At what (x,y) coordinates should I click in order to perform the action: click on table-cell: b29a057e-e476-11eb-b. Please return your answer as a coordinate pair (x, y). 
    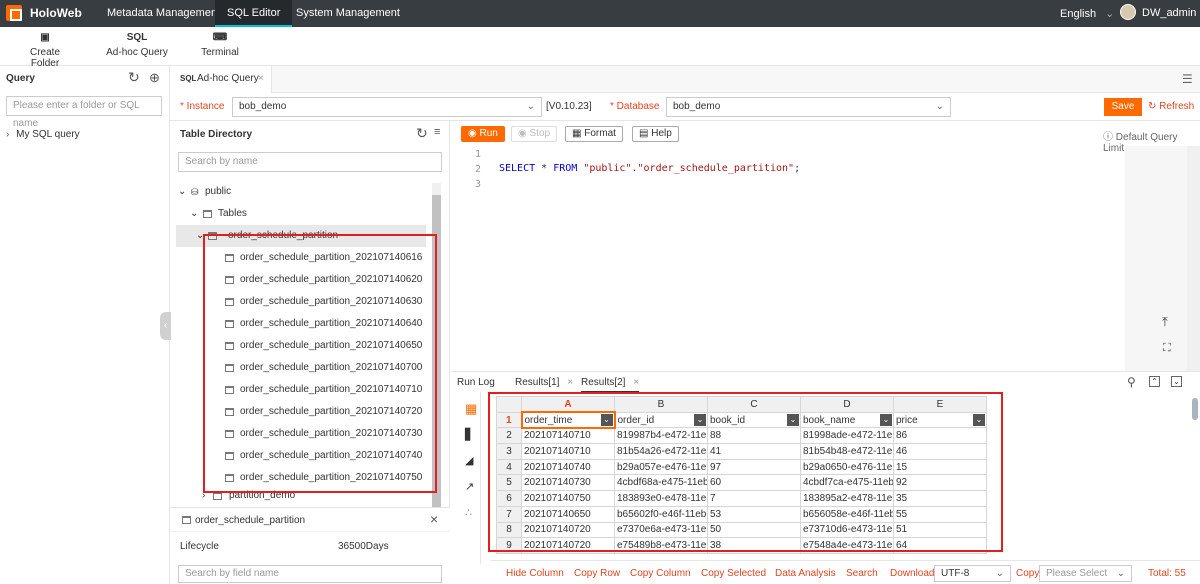
    Looking at the image, I should click on (661, 467).